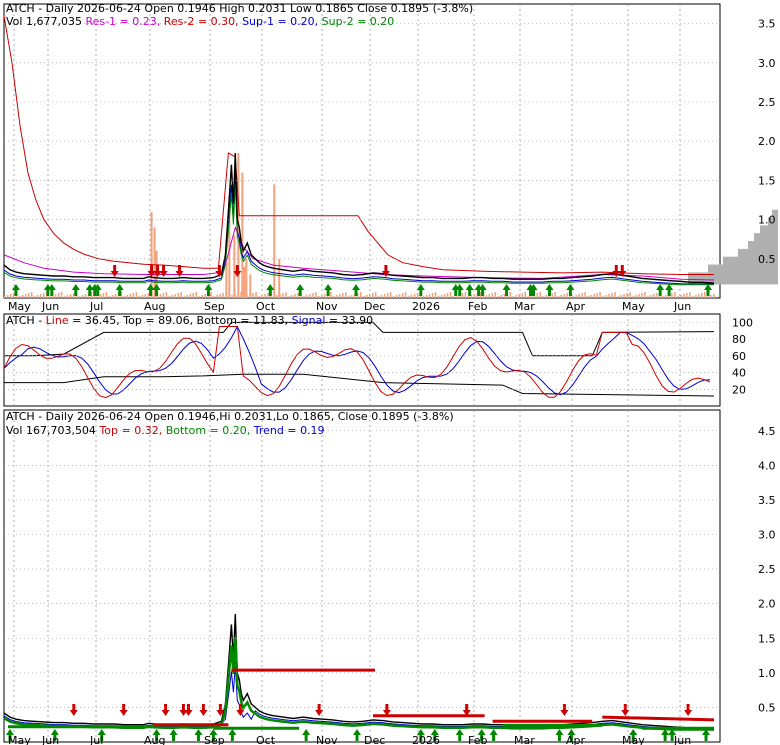 The height and width of the screenshot is (745, 780). Describe the element at coordinates (767, 141) in the screenshot. I see `y-tick-label: 2.0` at that location.